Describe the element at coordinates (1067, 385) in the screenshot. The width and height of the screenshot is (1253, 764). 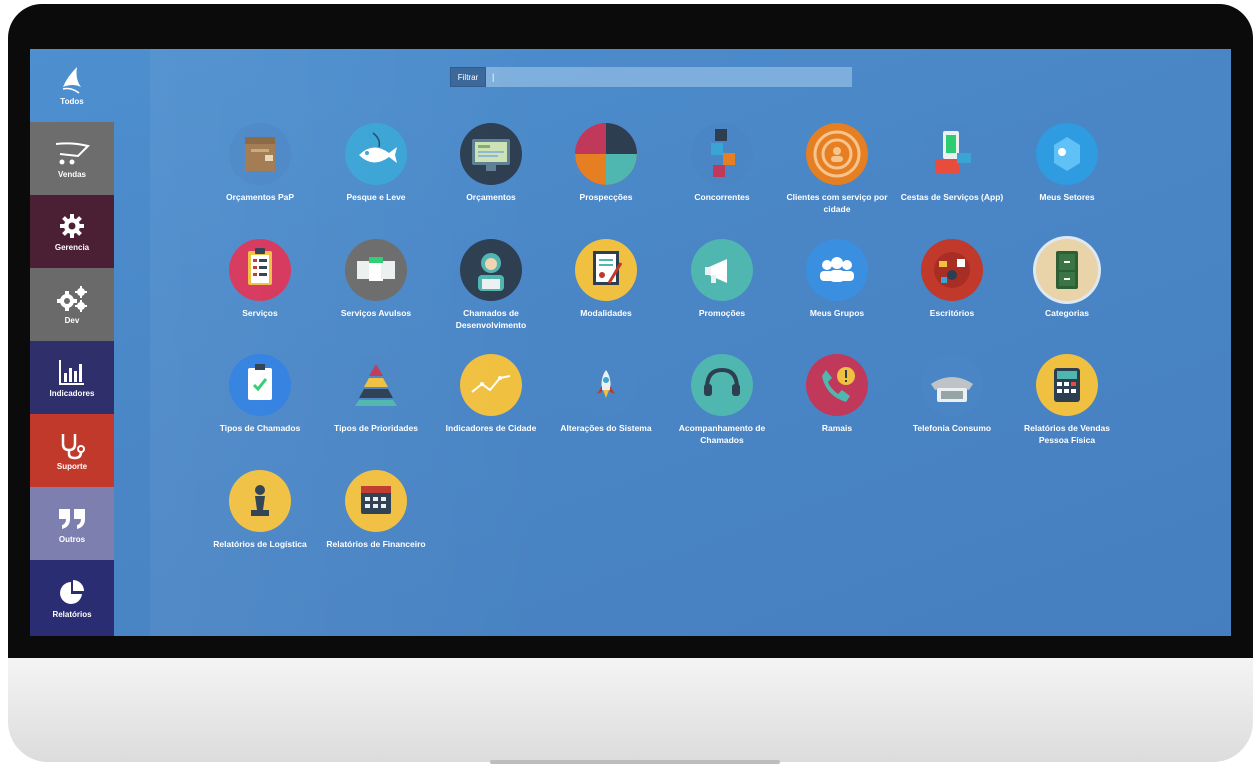
I see `calculator-icon` at that location.